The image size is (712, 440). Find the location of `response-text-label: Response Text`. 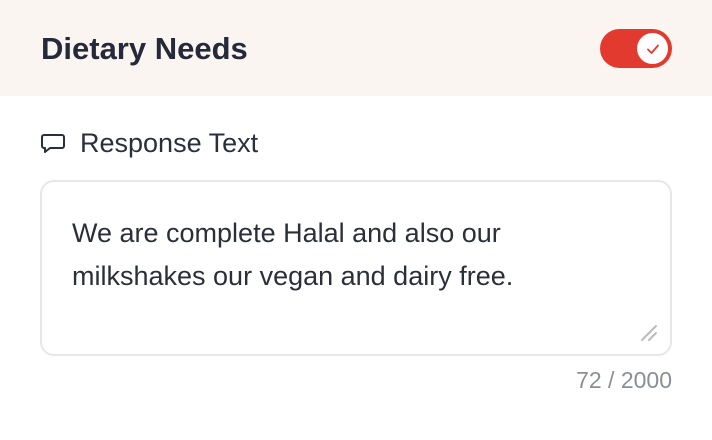

response-text-label: Response Text is located at coordinates (149, 143).